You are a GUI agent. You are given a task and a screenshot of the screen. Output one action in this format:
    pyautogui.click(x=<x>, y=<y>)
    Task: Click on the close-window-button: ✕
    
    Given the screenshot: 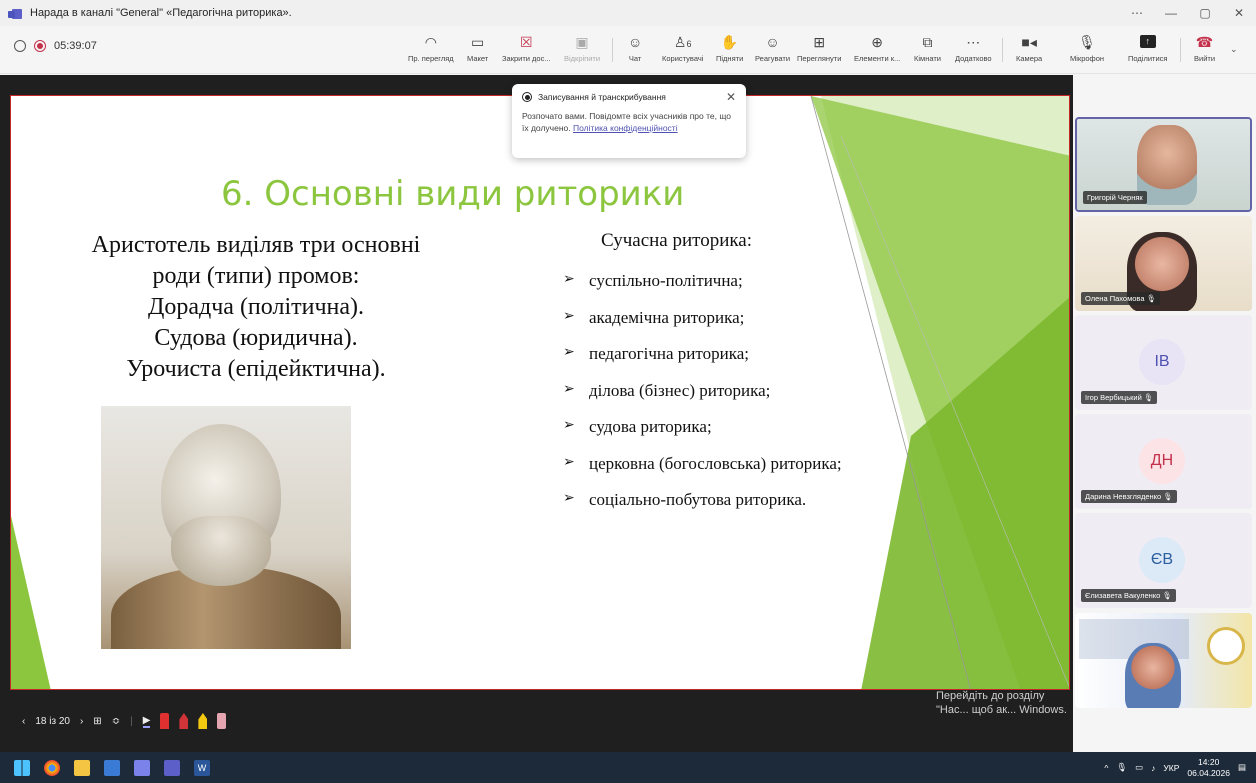 What is the action you would take?
    pyautogui.click(x=1239, y=13)
    